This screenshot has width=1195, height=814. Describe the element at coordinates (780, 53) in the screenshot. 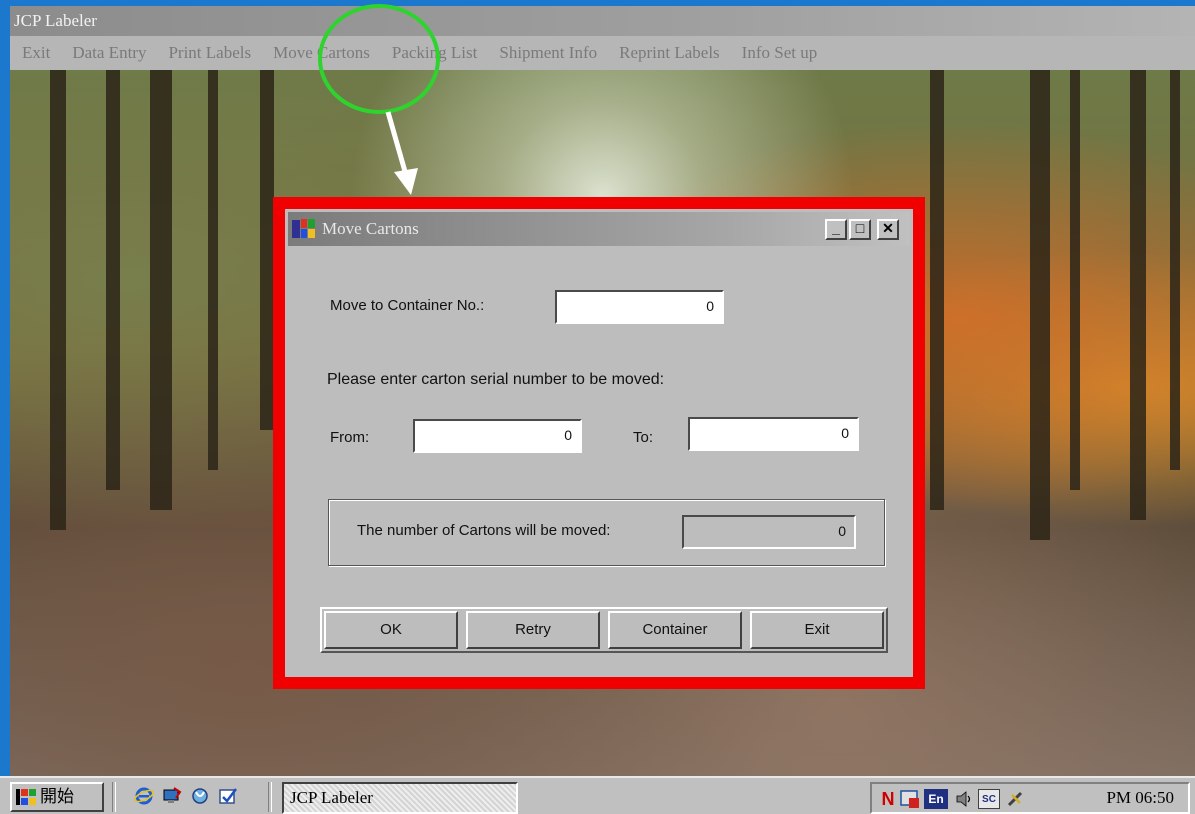

I see `menu-info-setup: Info Set up` at that location.